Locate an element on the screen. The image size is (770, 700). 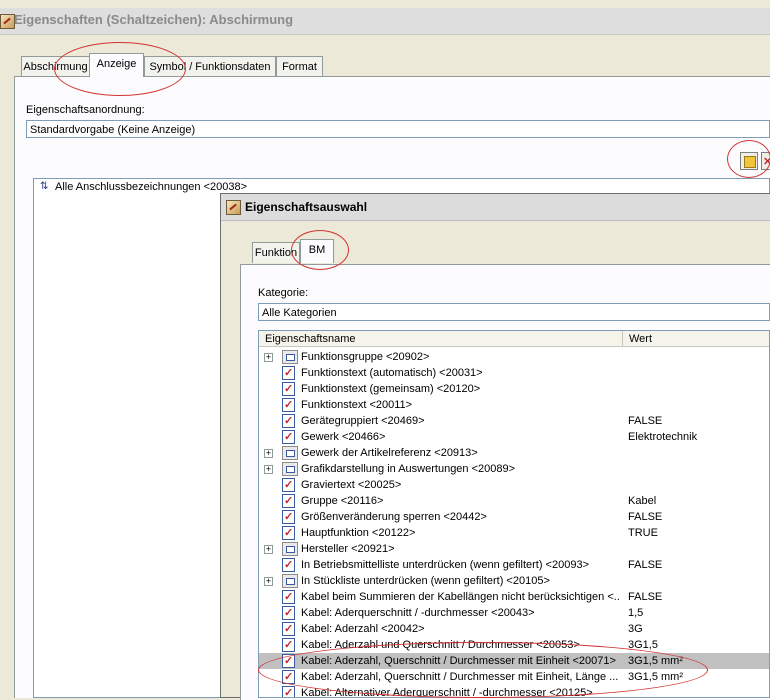
property-value: 3G is located at coordinates (635, 629).